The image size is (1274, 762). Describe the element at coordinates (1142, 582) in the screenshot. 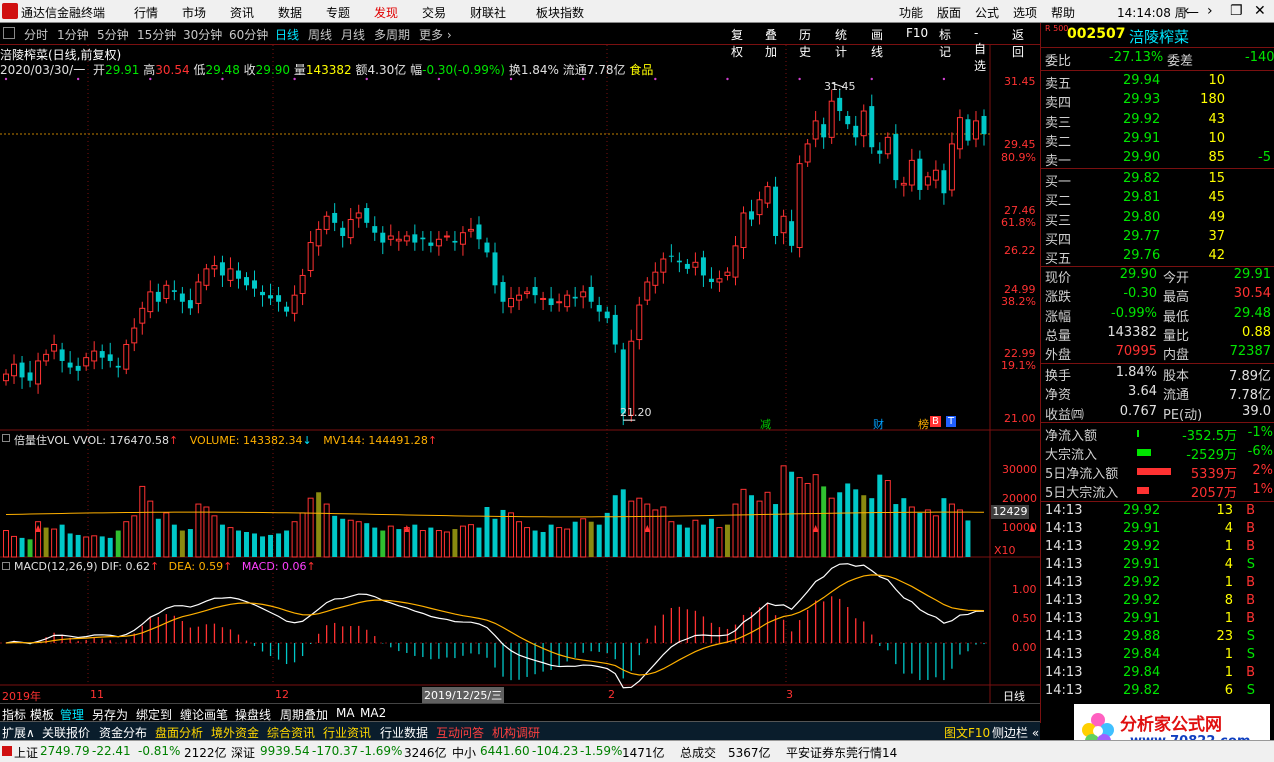

I see `tick-price: 29.92` at that location.